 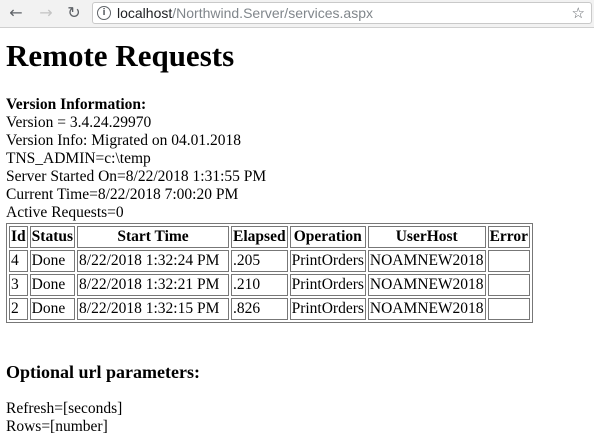 What do you see at coordinates (153, 237) in the screenshot?
I see `column-header-start-time: Start Time` at bounding box center [153, 237].